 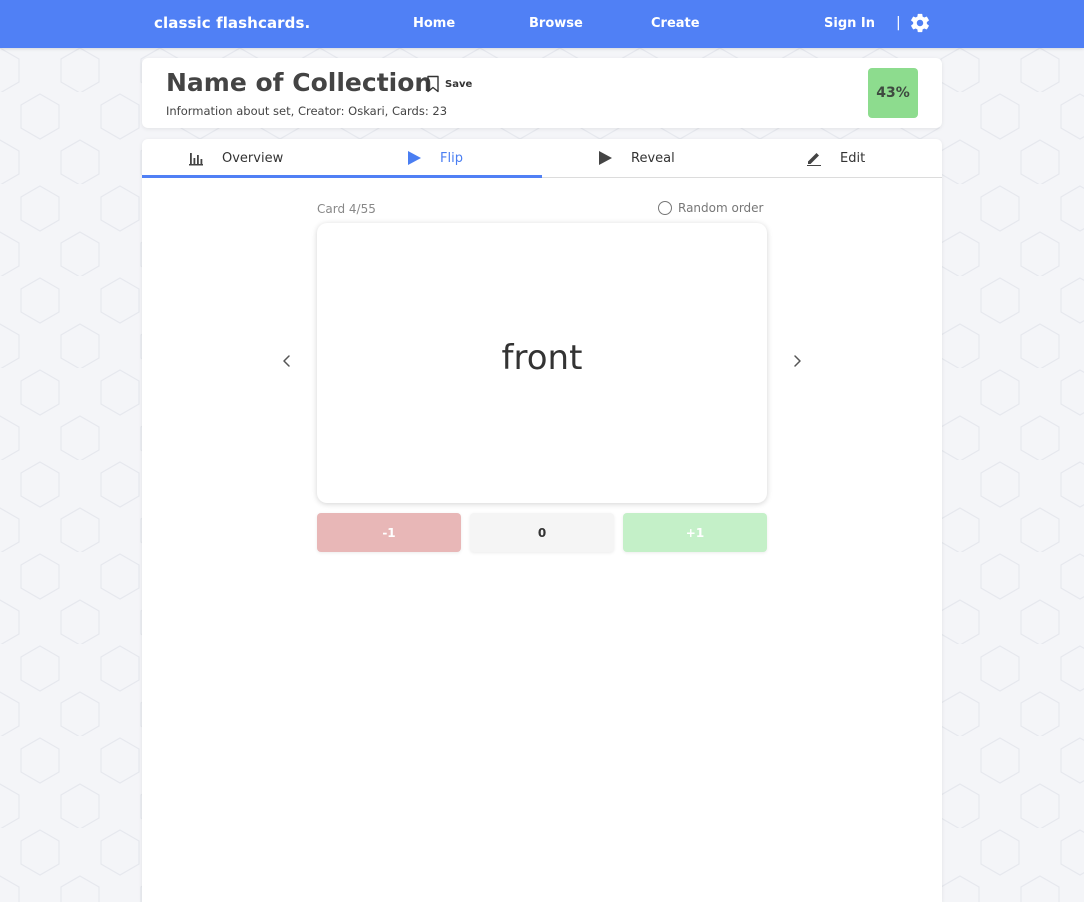 What do you see at coordinates (853, 158) in the screenshot?
I see `tab-edit-label: Edit` at bounding box center [853, 158].